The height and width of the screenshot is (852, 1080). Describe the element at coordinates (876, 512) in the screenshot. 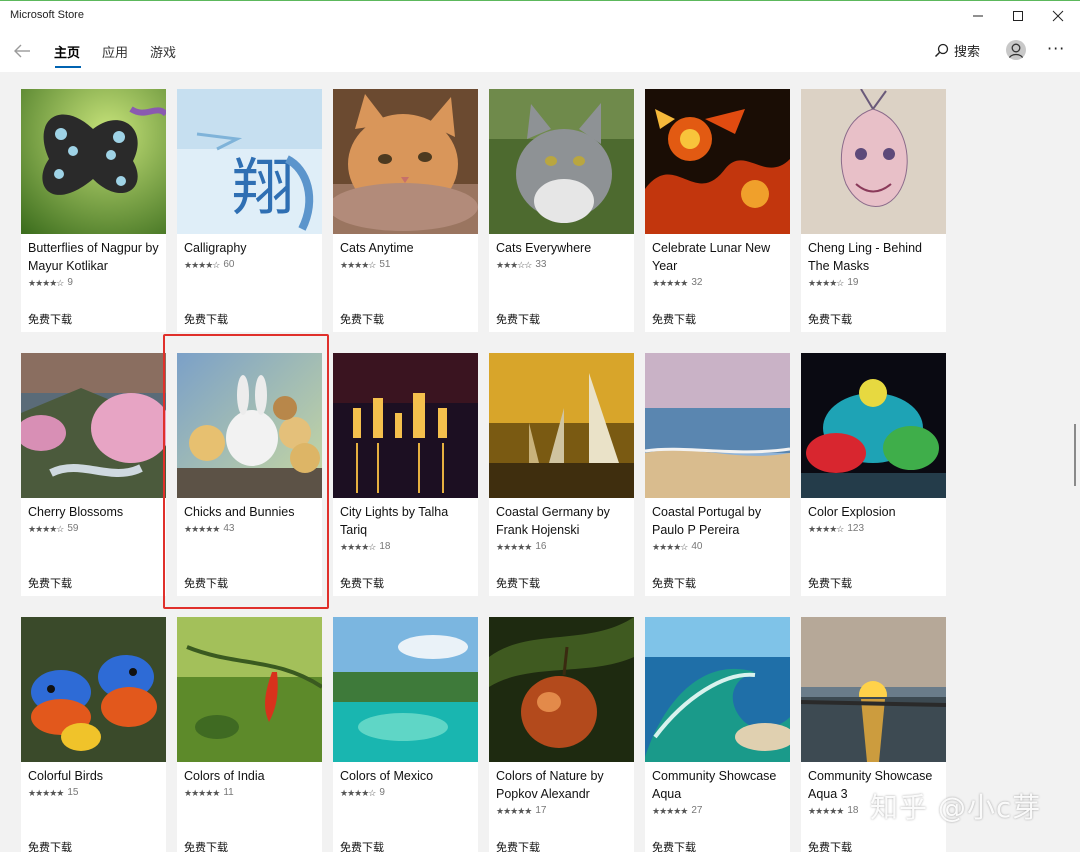

I see `app-title: Color Explosion` at that location.